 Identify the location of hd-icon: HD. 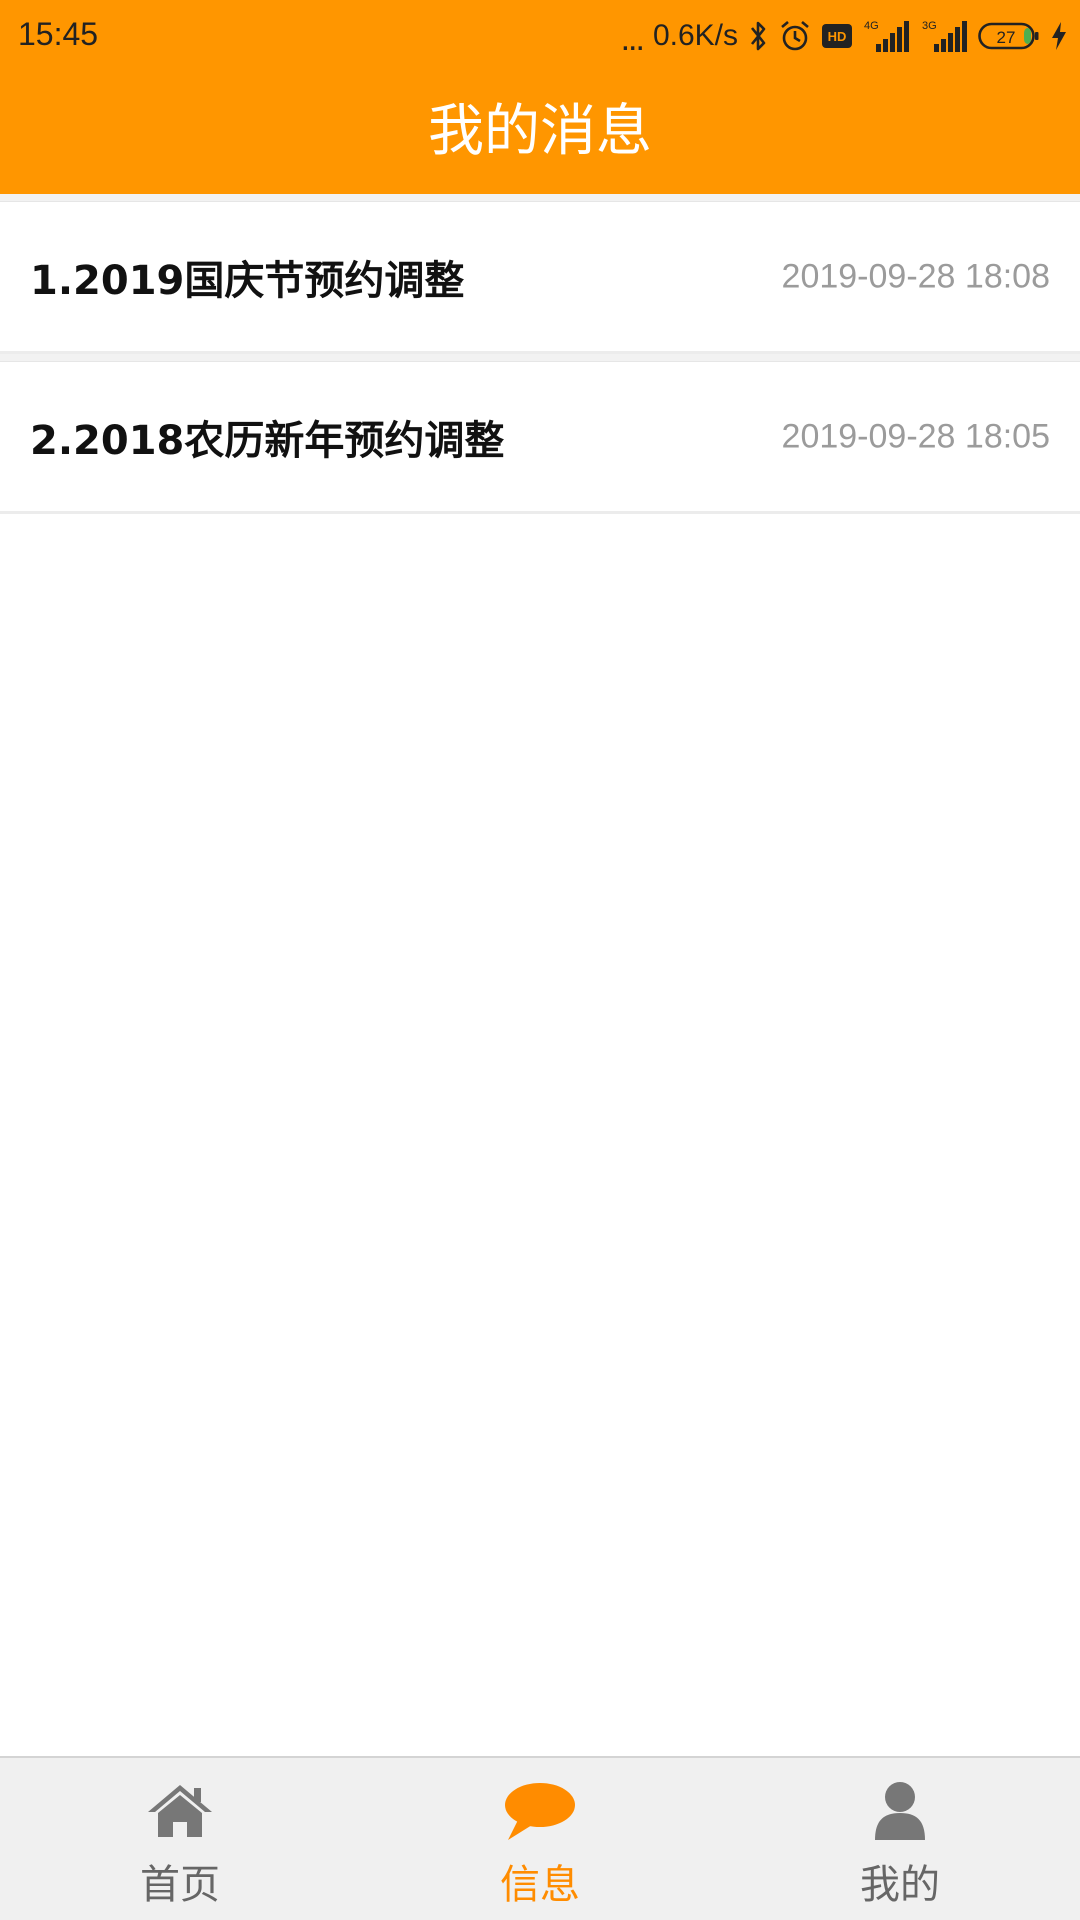
(837, 36).